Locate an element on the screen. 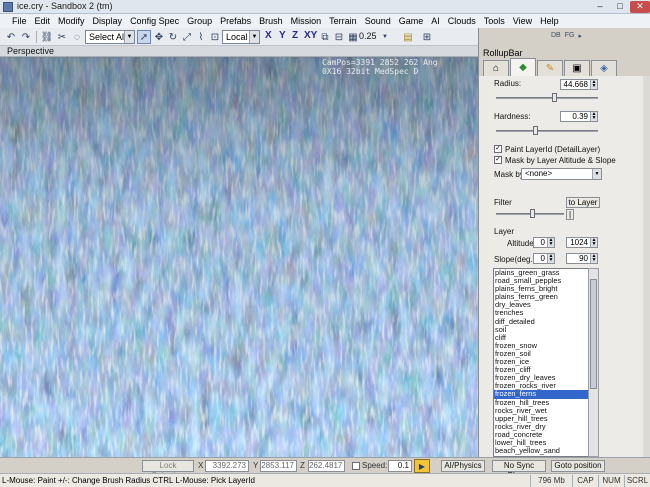 The image size is (650, 487). axis-xy-button: XY is located at coordinates (310, 35).